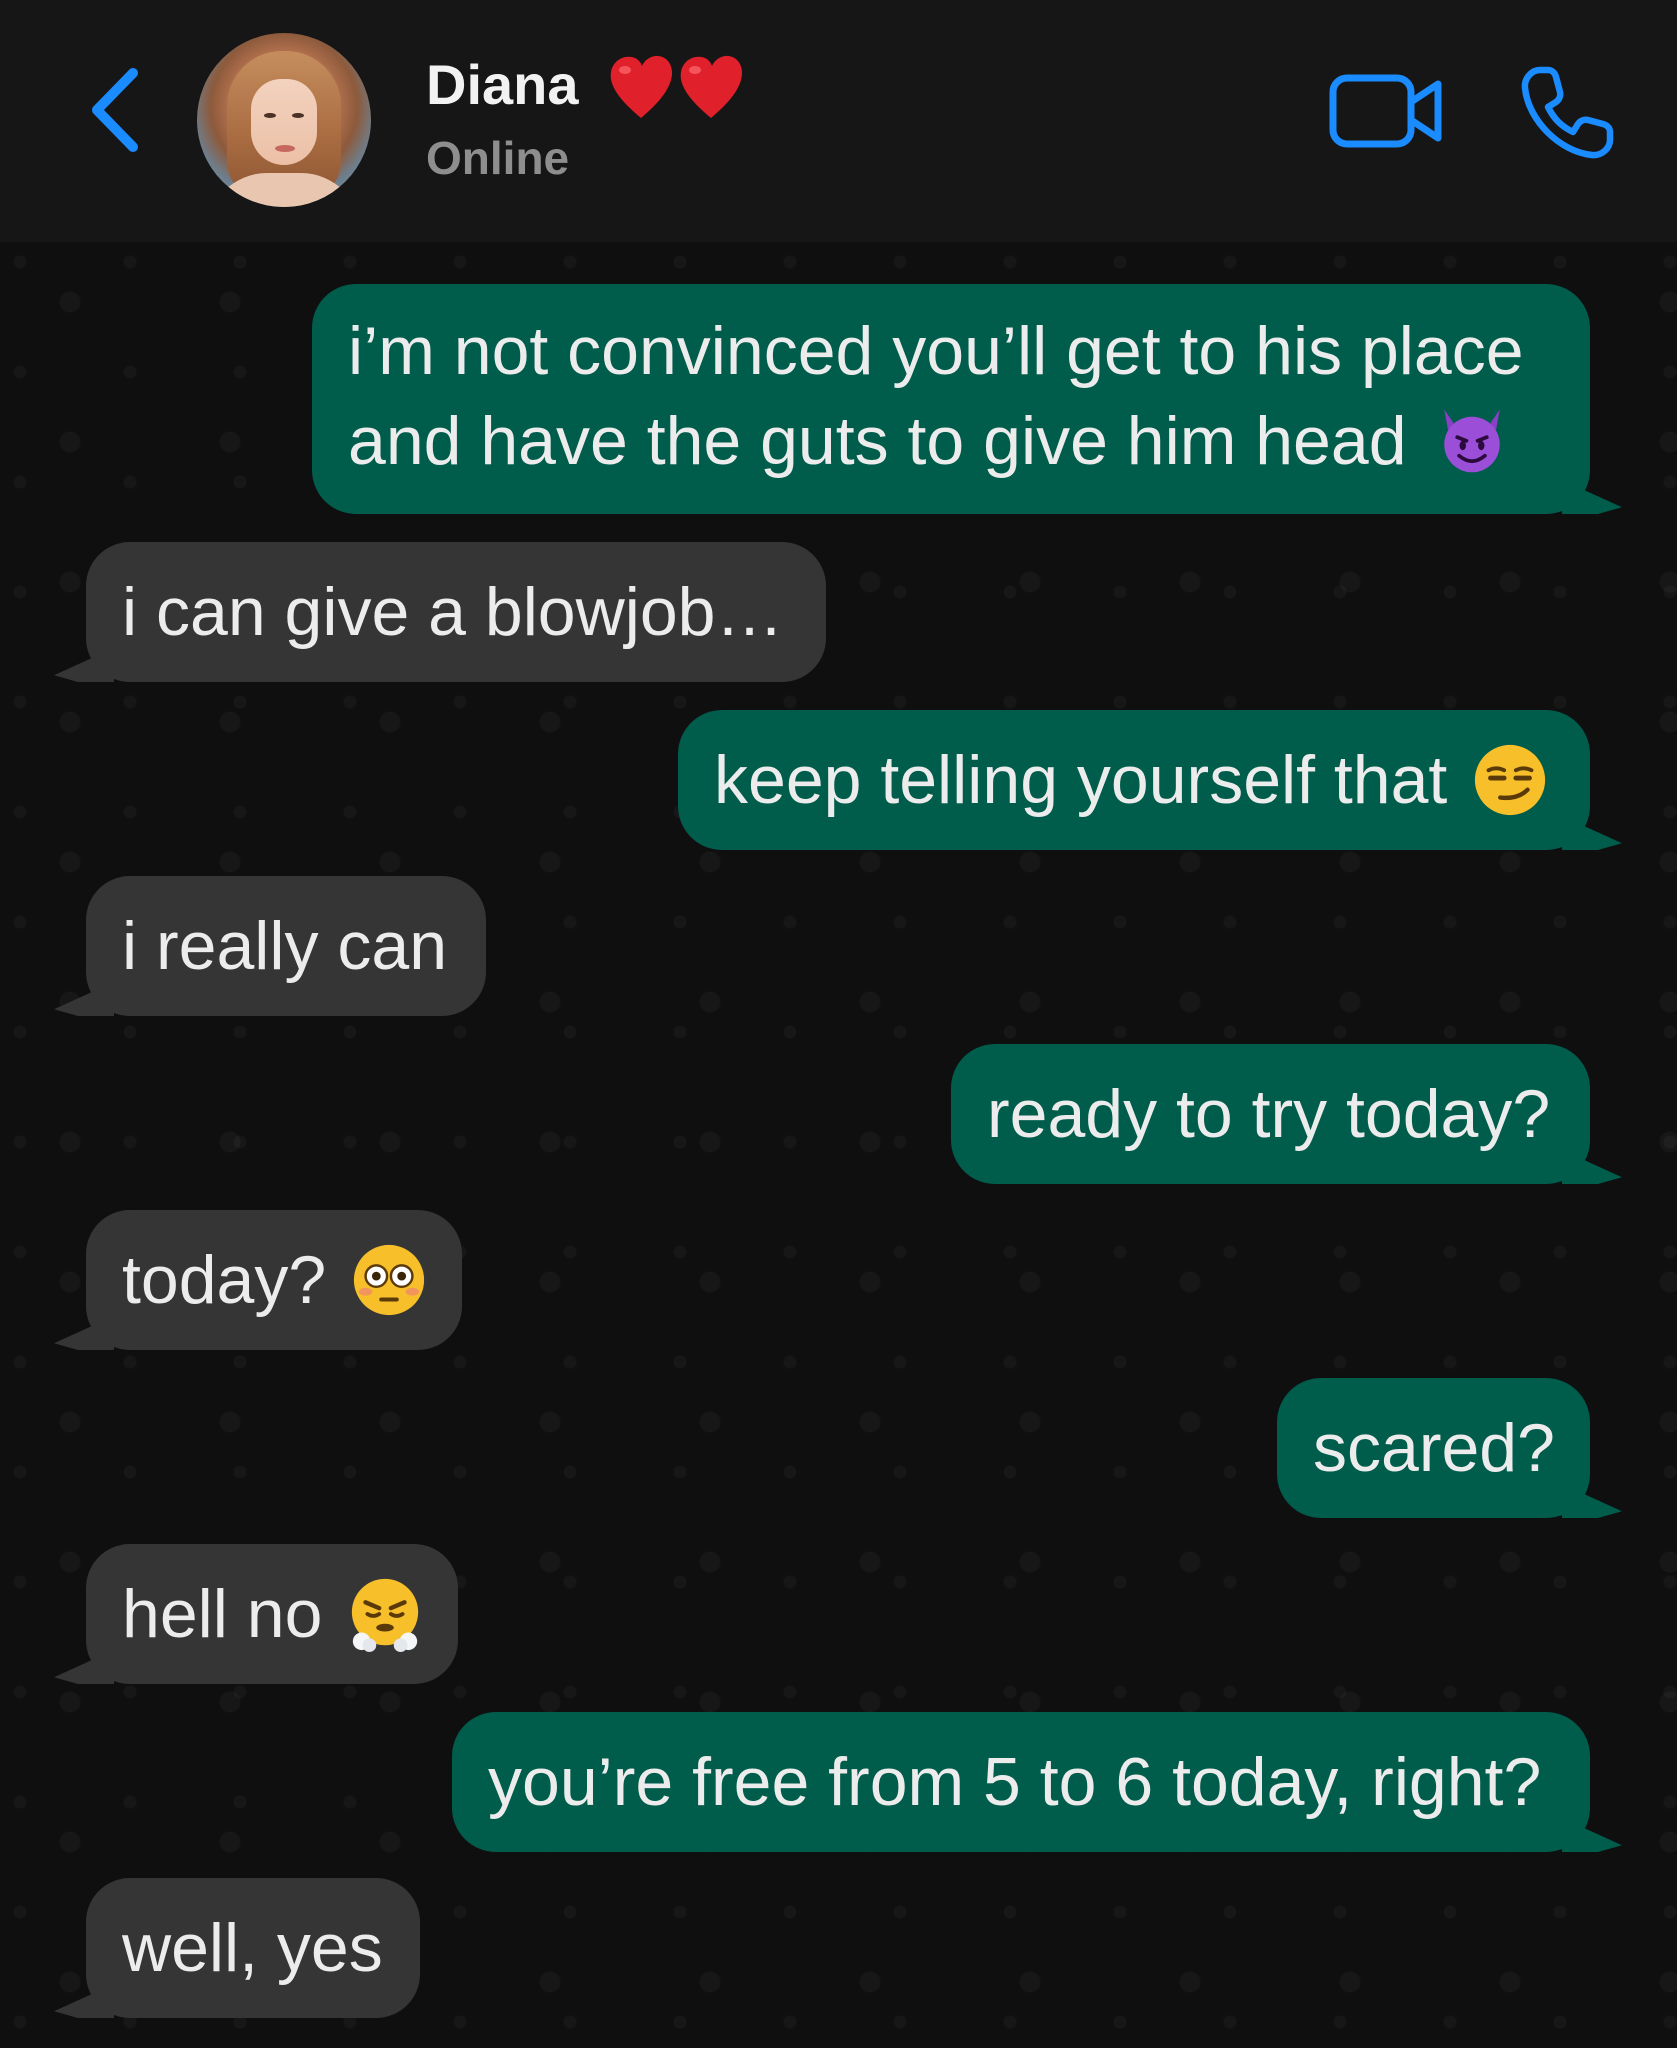 The height and width of the screenshot is (2048, 1677). What do you see at coordinates (270, 115) in the screenshot?
I see `avatar-eye-left` at bounding box center [270, 115].